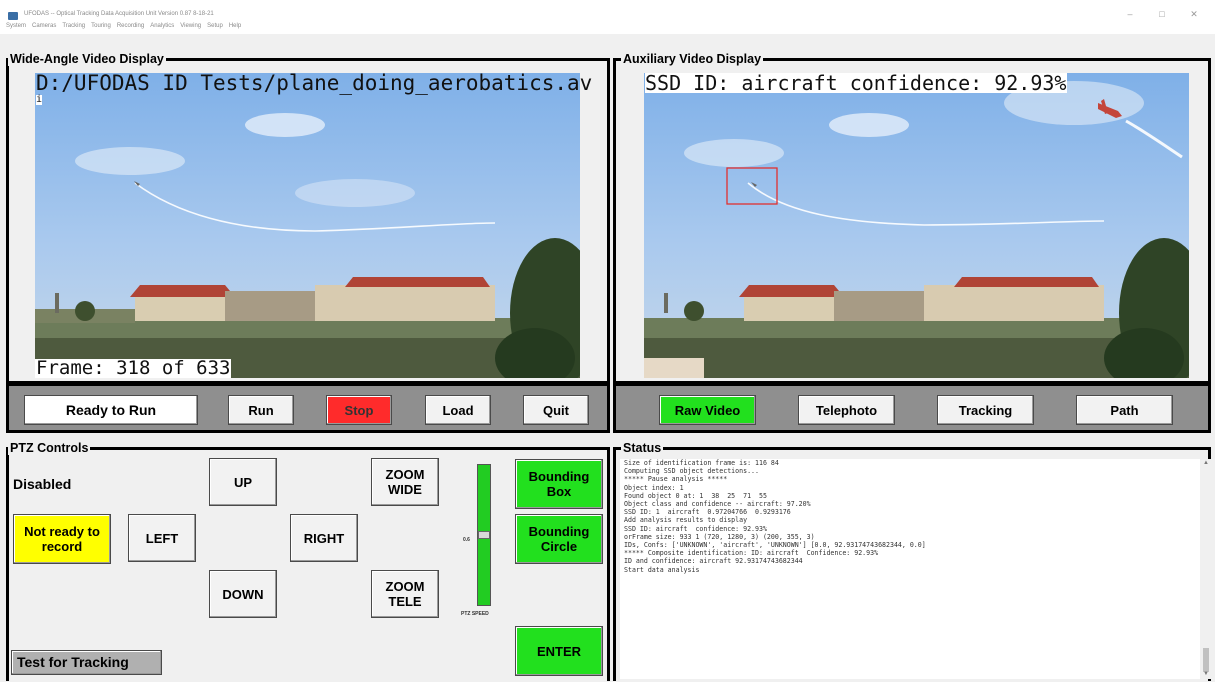  Describe the element at coordinates (556, 410) in the screenshot. I see `quit-button: Quit` at that location.